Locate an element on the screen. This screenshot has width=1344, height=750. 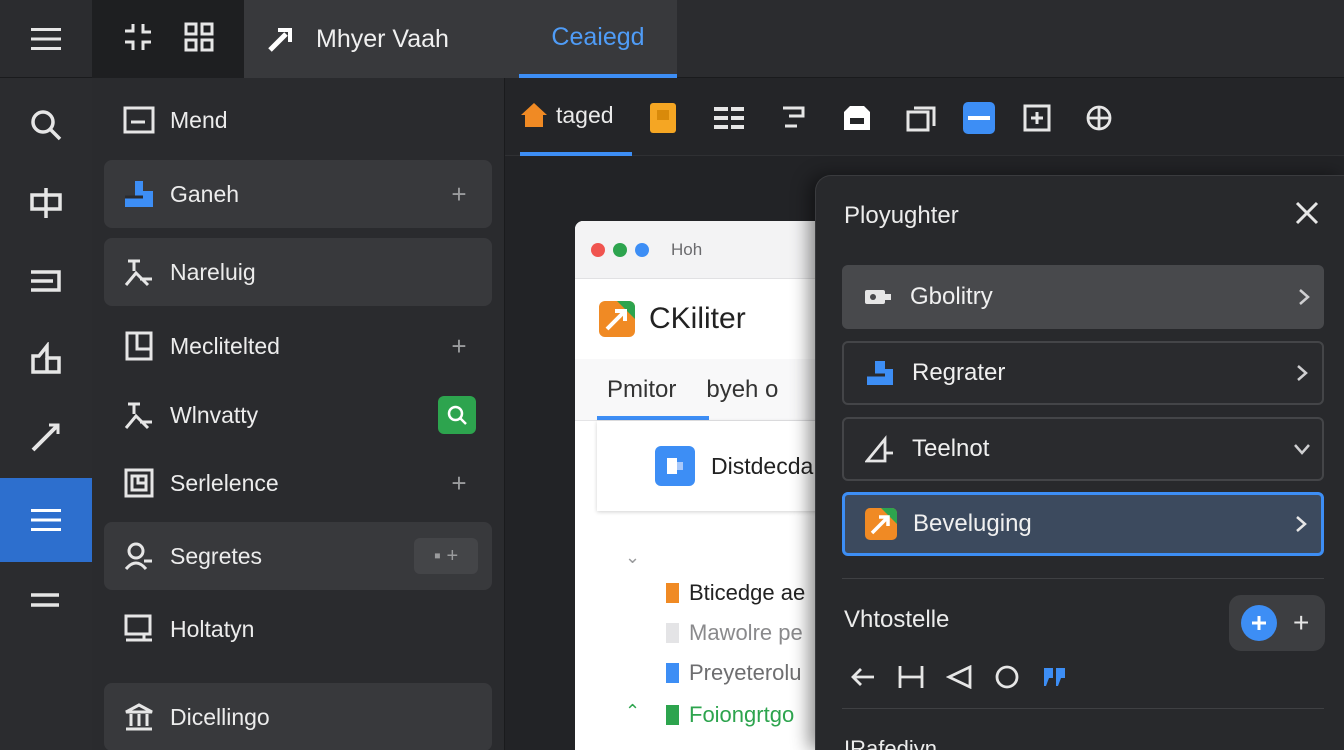
property-item-teelnot: Teelnot is located at coordinates (1083, 449).